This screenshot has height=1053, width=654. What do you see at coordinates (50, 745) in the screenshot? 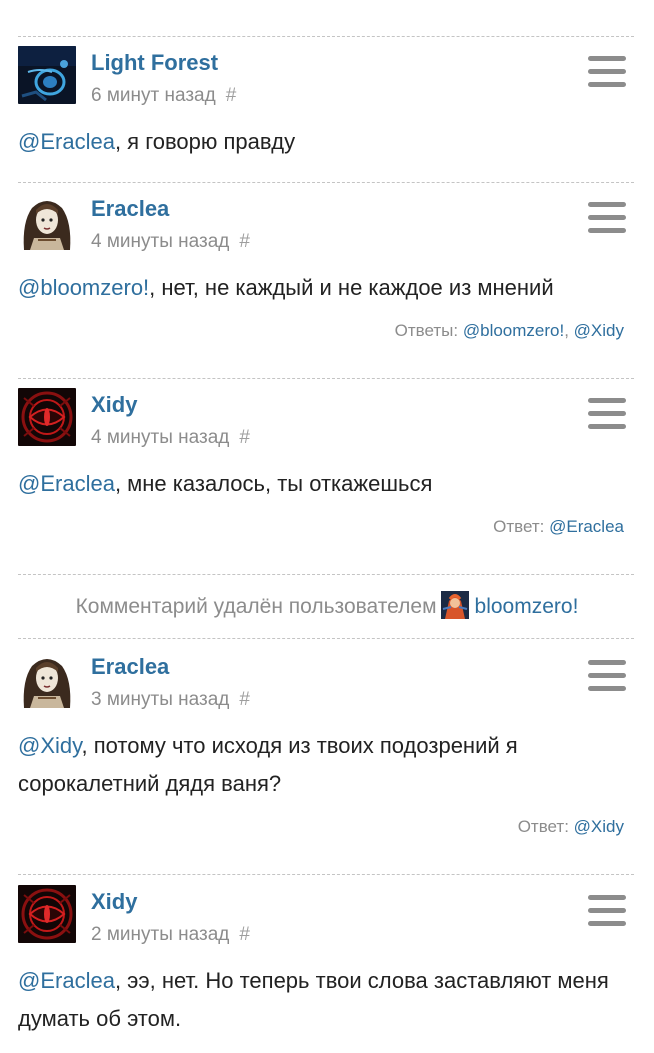
I see `mention-link: @Xidy` at bounding box center [50, 745].